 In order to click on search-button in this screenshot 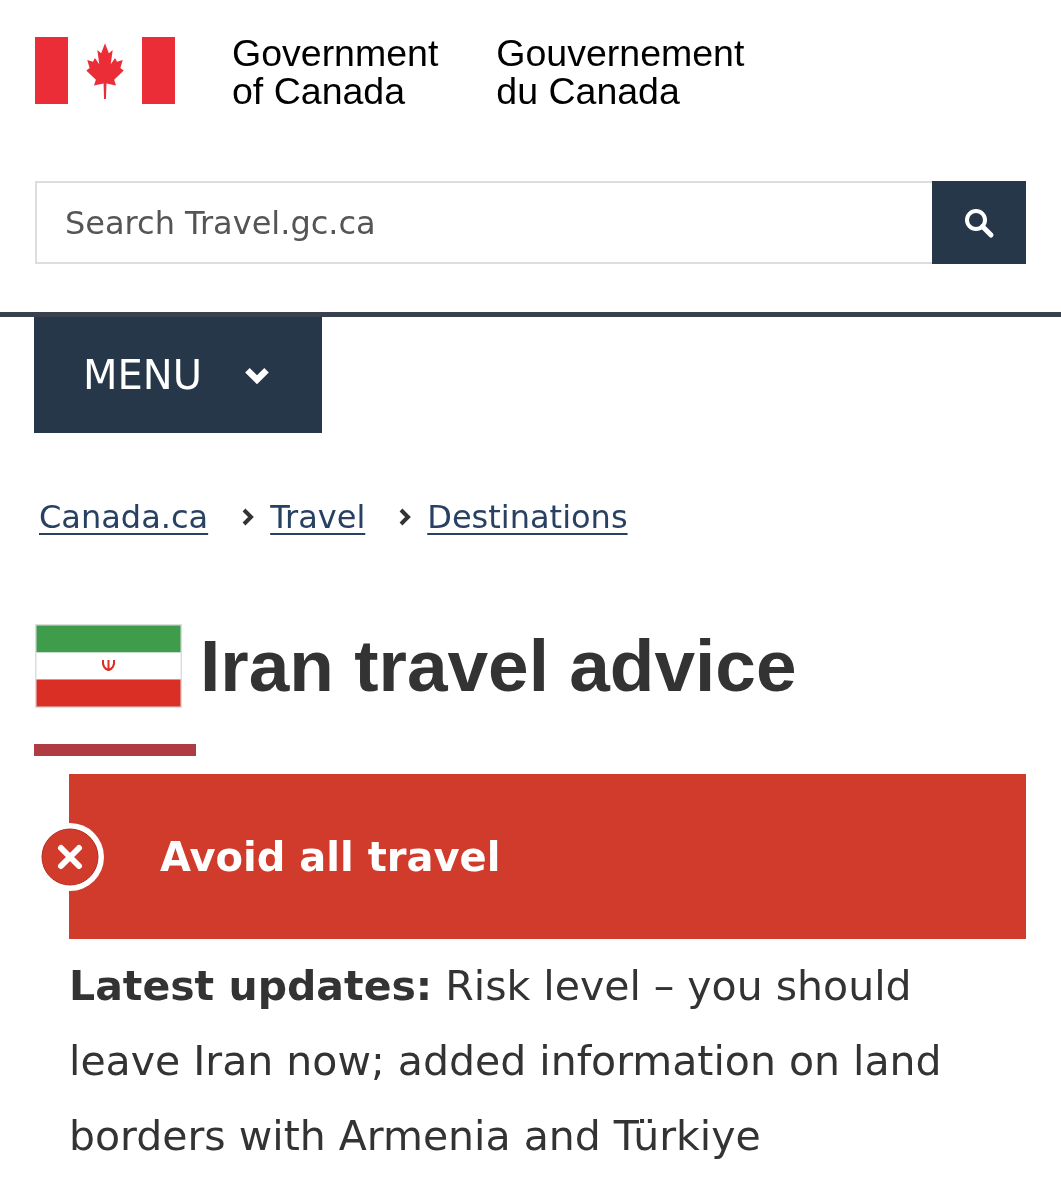, I will do `click(979, 222)`.